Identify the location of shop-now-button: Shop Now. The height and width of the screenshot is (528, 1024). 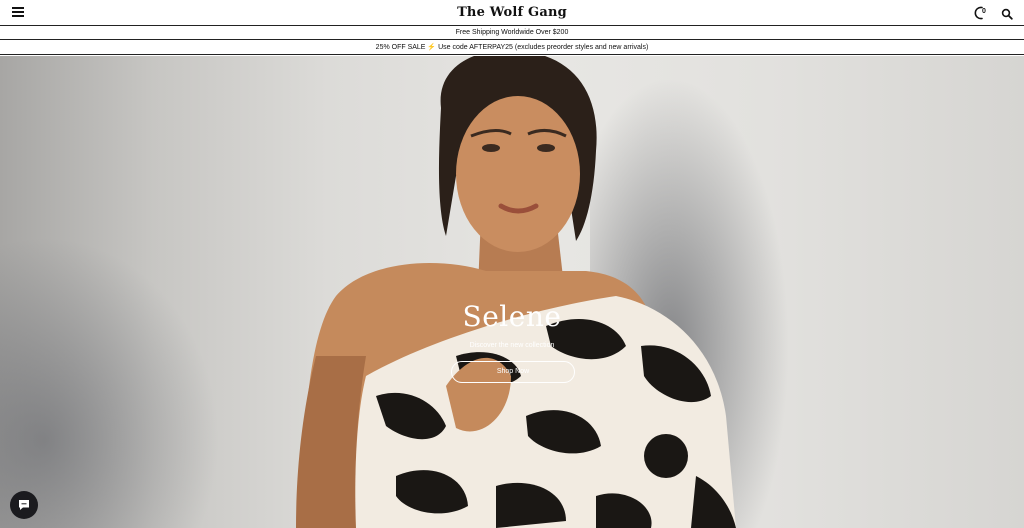
(513, 372).